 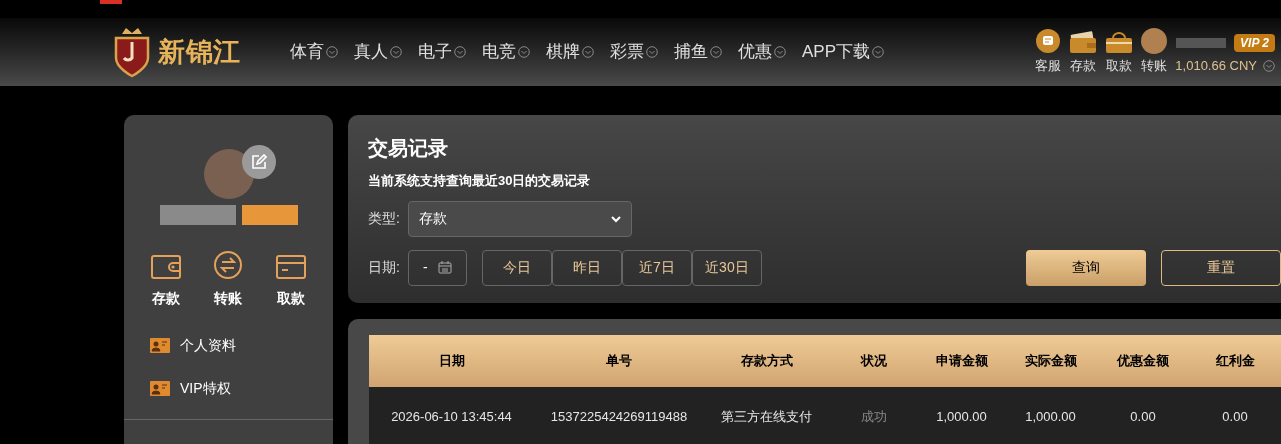 I want to click on calendar-icon, so click(x=444, y=267).